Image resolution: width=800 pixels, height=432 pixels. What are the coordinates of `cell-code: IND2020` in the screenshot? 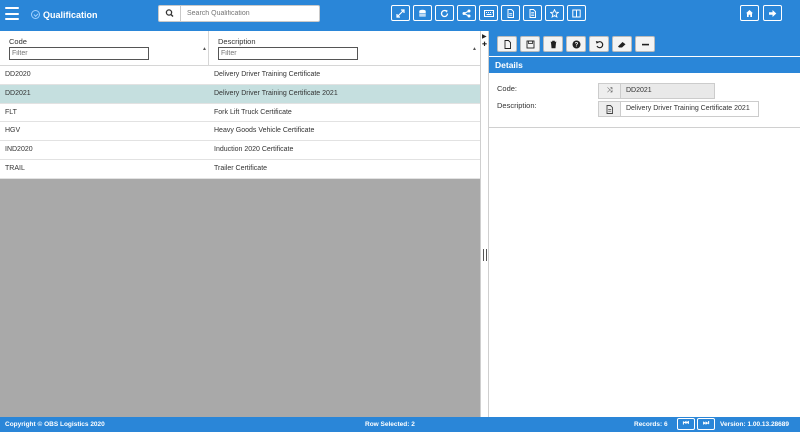 It's located at (19, 150).